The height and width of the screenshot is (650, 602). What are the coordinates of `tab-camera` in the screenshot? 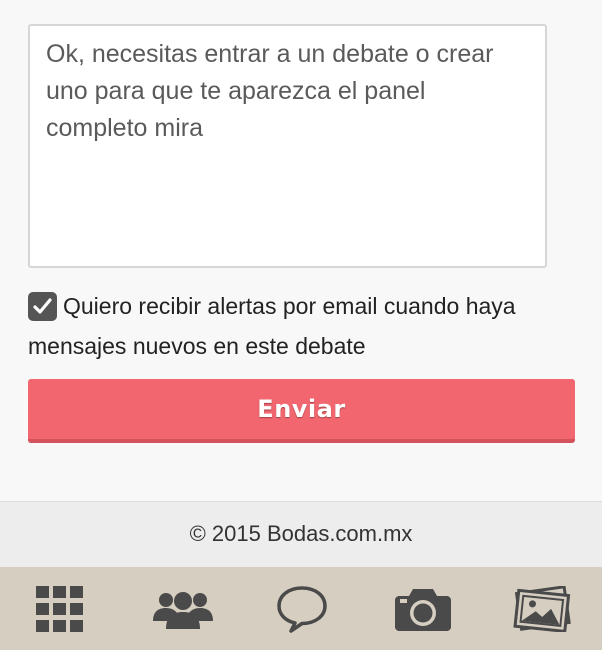 It's located at (423, 608).